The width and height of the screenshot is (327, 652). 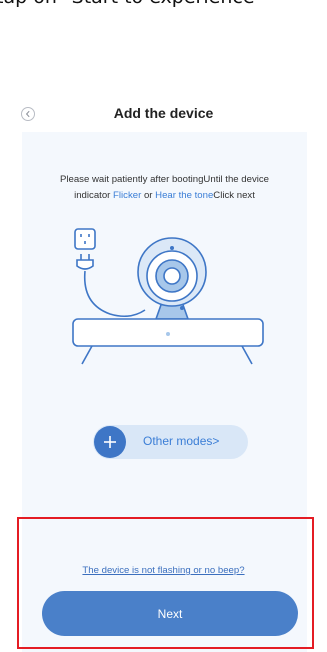 What do you see at coordinates (163, 13) in the screenshot?
I see `caption-text: tap on "Start to experience` at bounding box center [163, 13].